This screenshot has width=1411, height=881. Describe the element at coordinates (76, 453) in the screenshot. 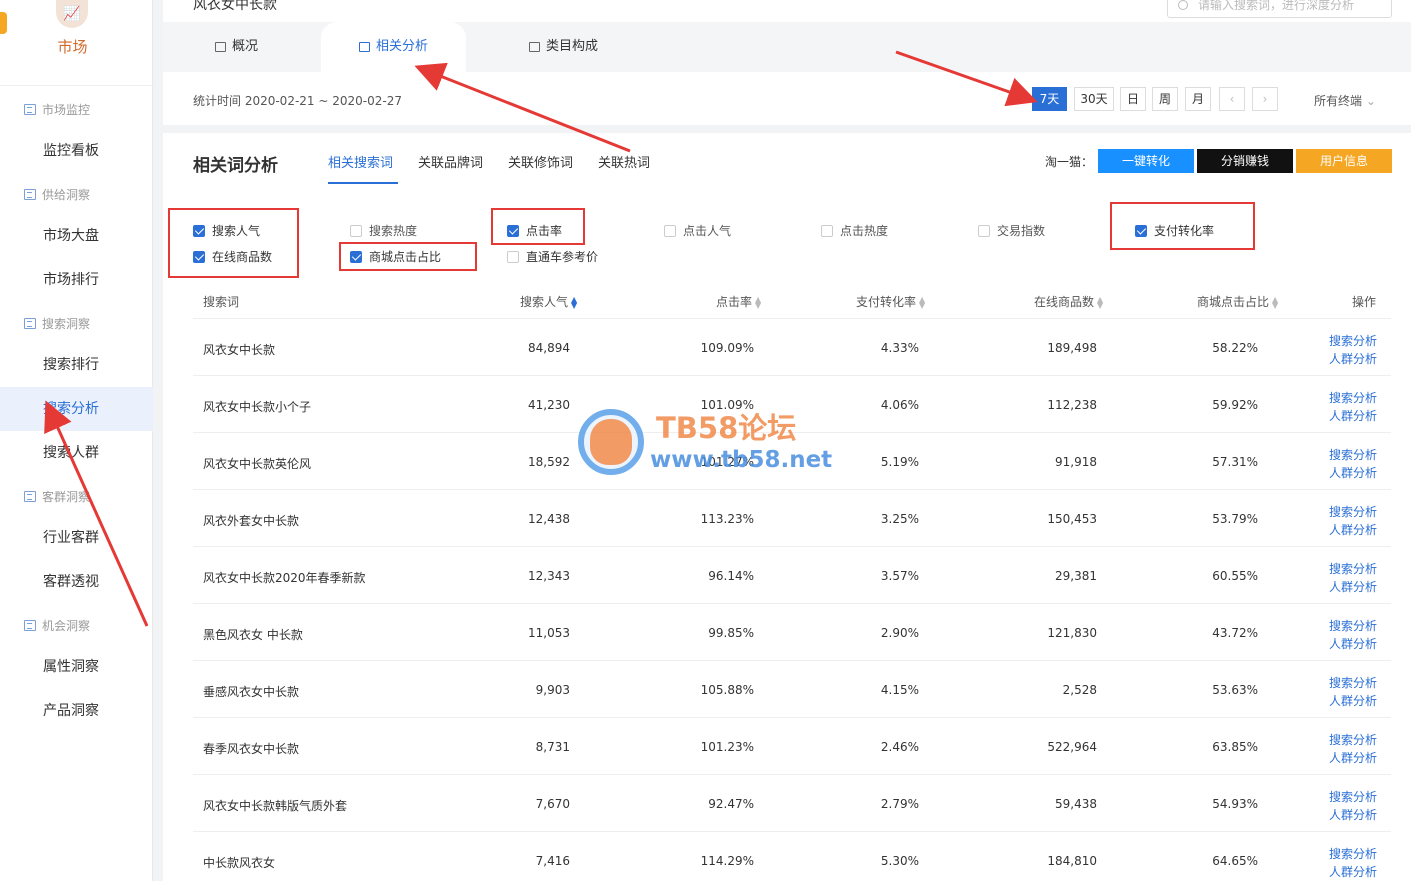

I see `sidebar-item-search-crowd: 搜索人群` at that location.